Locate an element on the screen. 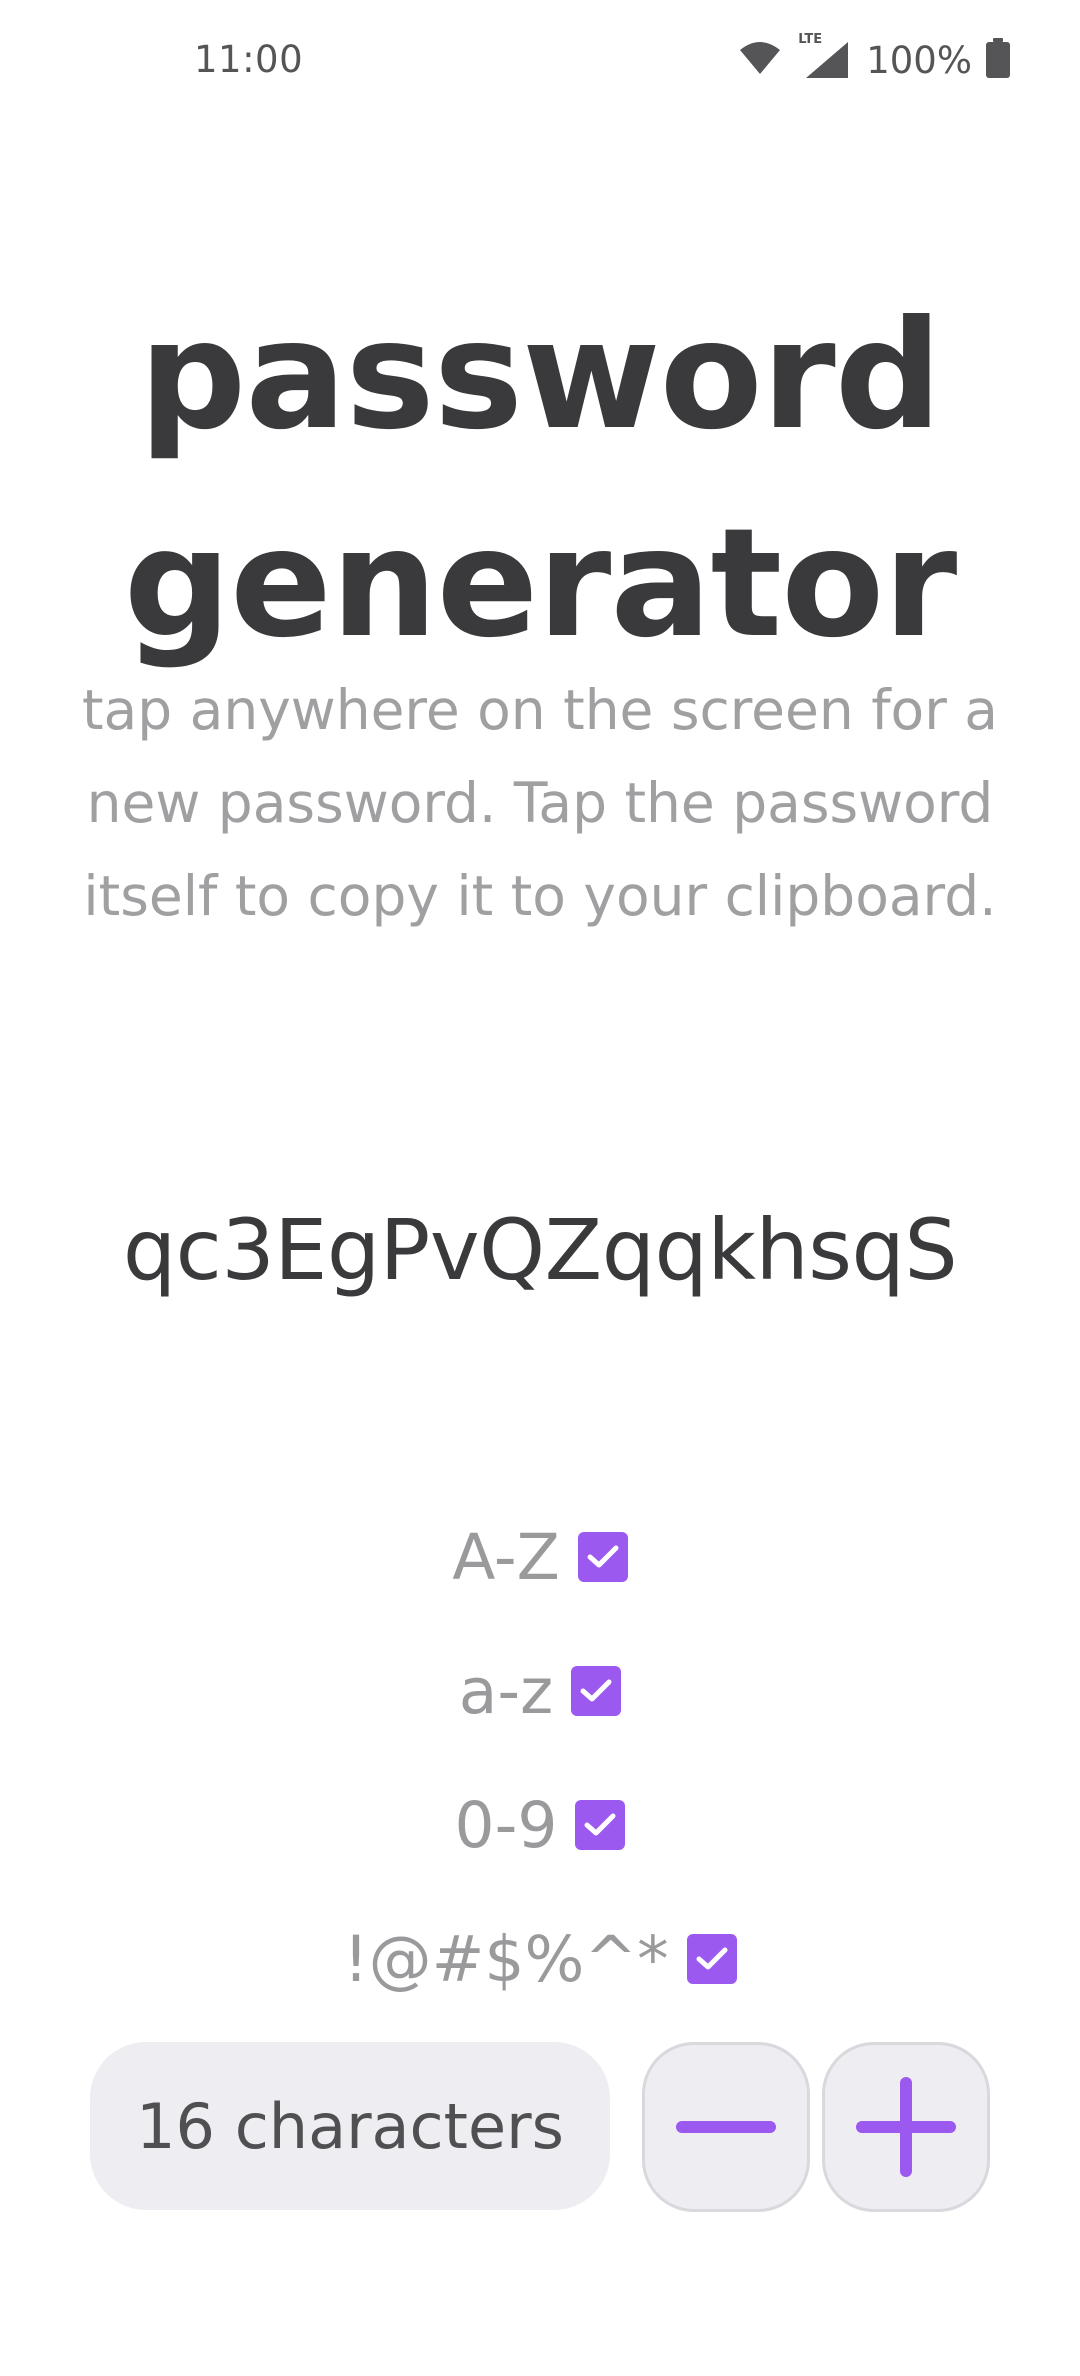  lte-label: LTE is located at coordinates (810, 39).